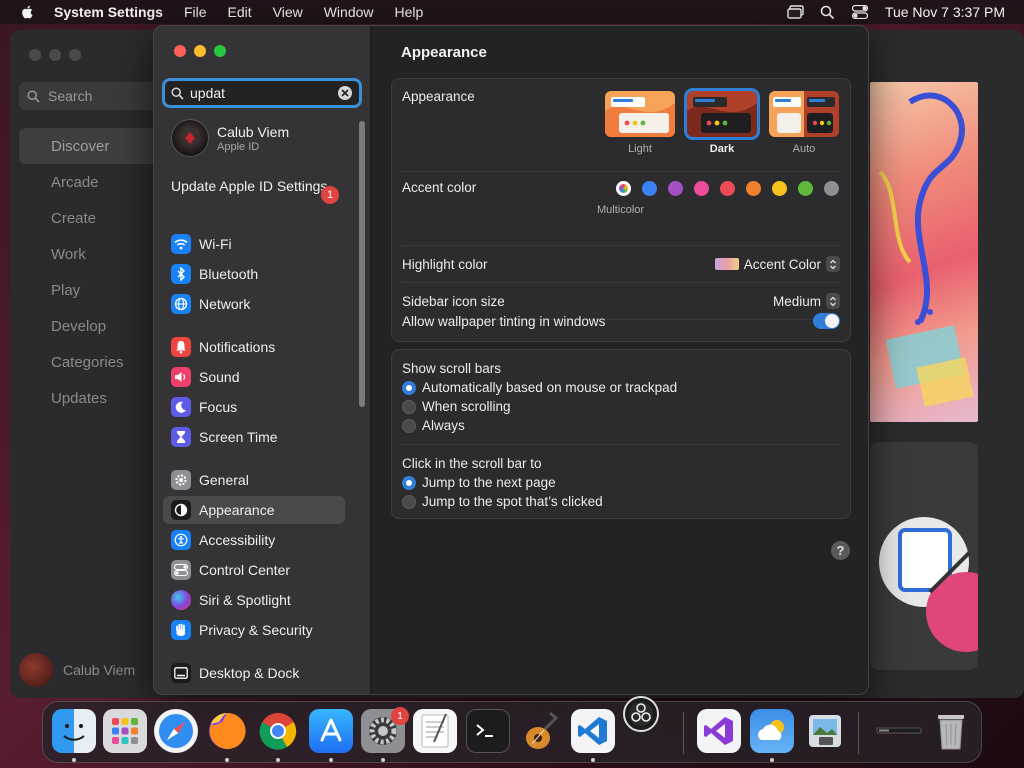 The width and height of the screenshot is (1024, 768). I want to click on trash-icon, so click(951, 731).